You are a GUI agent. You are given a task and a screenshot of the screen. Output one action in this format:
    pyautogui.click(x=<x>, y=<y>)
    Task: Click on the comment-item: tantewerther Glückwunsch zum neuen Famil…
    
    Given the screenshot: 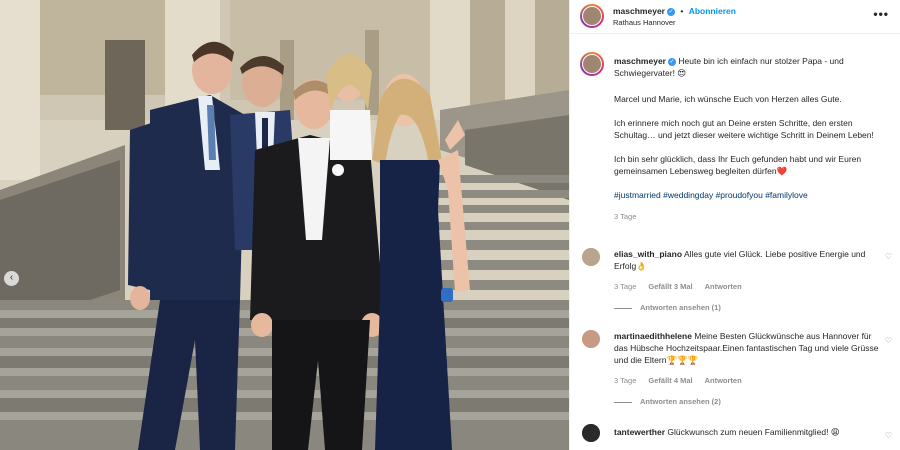 What is the action you would take?
    pyautogui.click(x=749, y=432)
    